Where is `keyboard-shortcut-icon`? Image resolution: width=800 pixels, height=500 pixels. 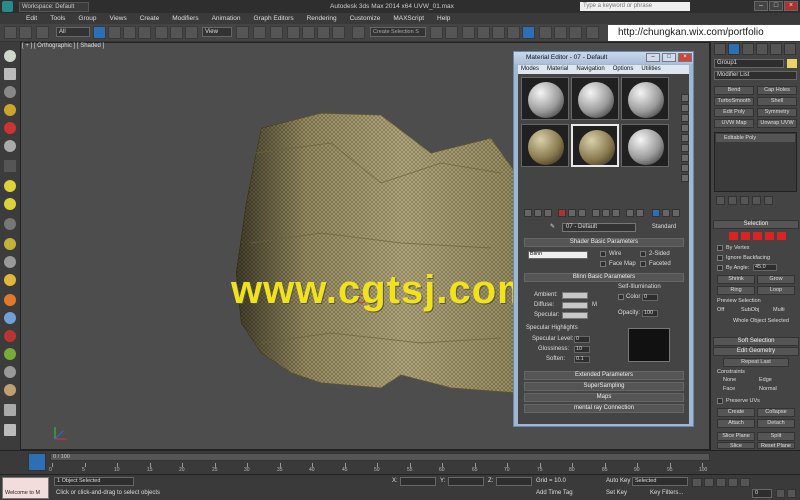
keyboard-shortcut-icon is located at coordinates (276, 32).